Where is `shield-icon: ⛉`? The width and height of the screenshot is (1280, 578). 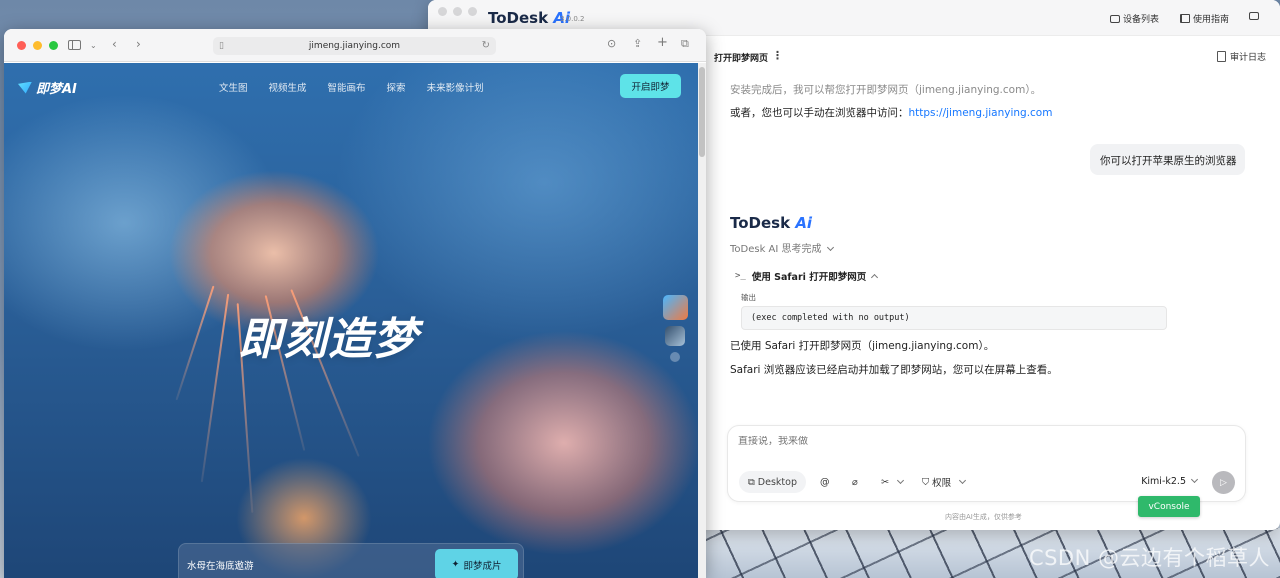 shield-icon: ⛉ is located at coordinates (926, 482).